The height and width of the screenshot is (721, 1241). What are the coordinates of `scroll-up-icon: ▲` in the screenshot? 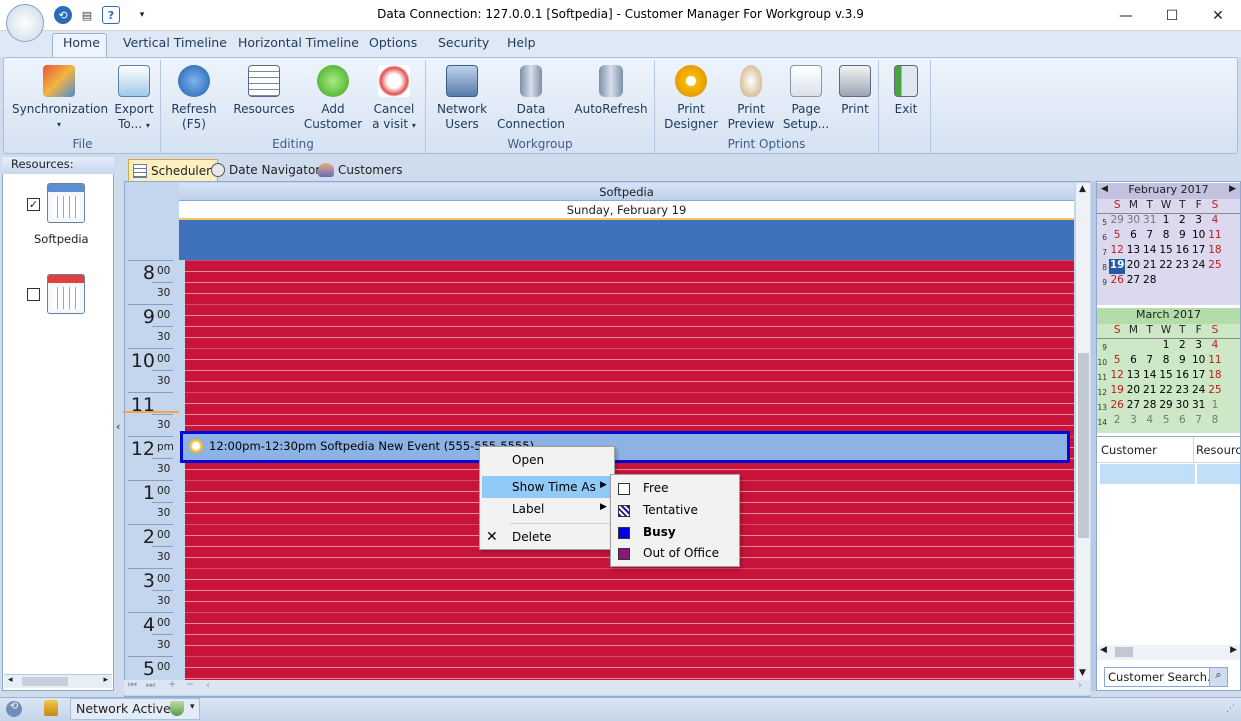 It's located at (1082, 189).